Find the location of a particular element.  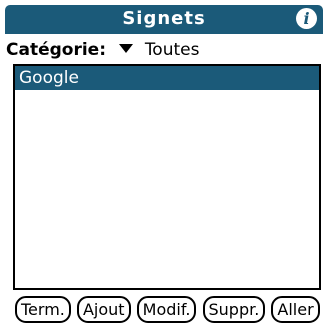

title-underline is located at coordinates (164, 33).